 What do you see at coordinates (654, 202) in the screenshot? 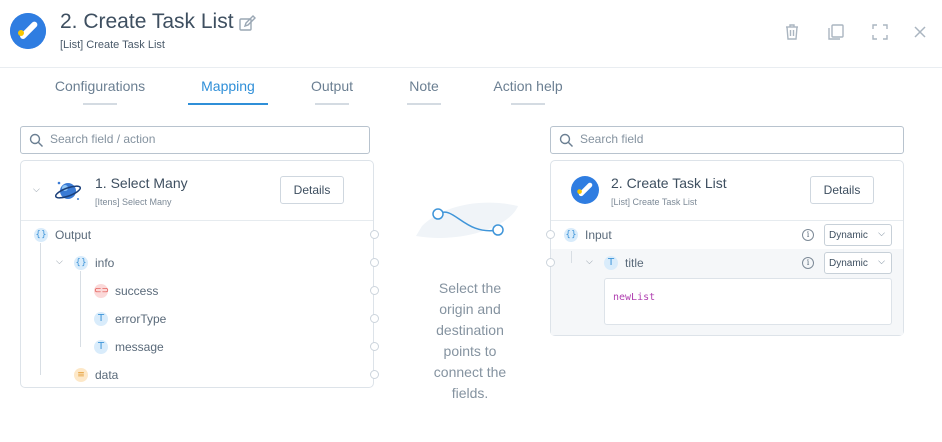
I see `target-panel-subtitle: [List] Create Task List` at bounding box center [654, 202].